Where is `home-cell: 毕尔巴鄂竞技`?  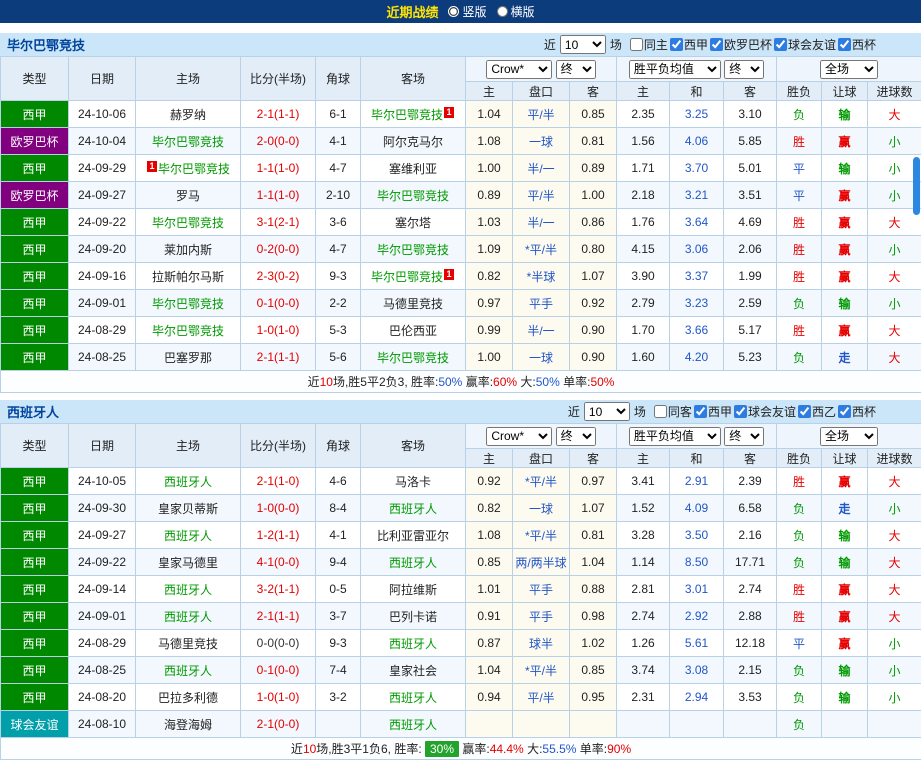
home-cell: 毕尔巴鄂竞技 is located at coordinates (188, 330).